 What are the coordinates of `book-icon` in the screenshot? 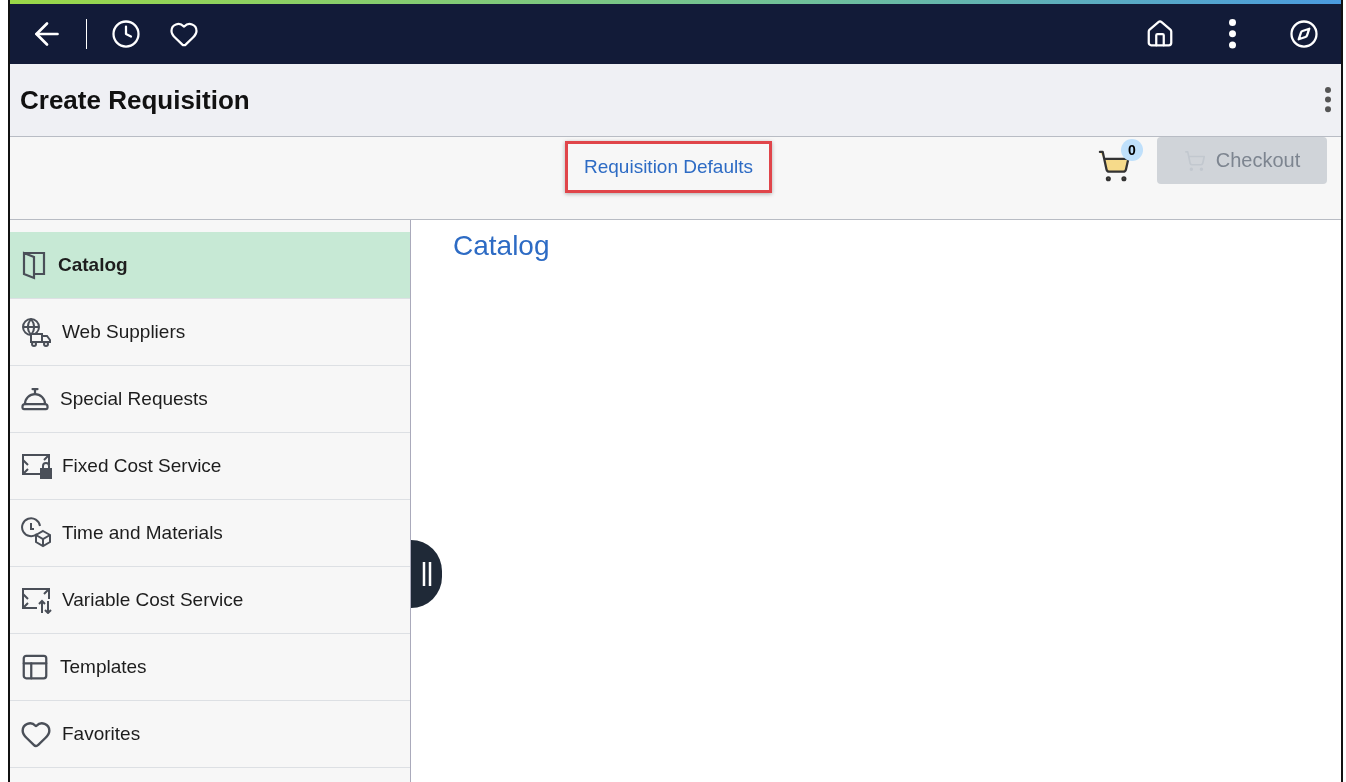 It's located at (34, 265).